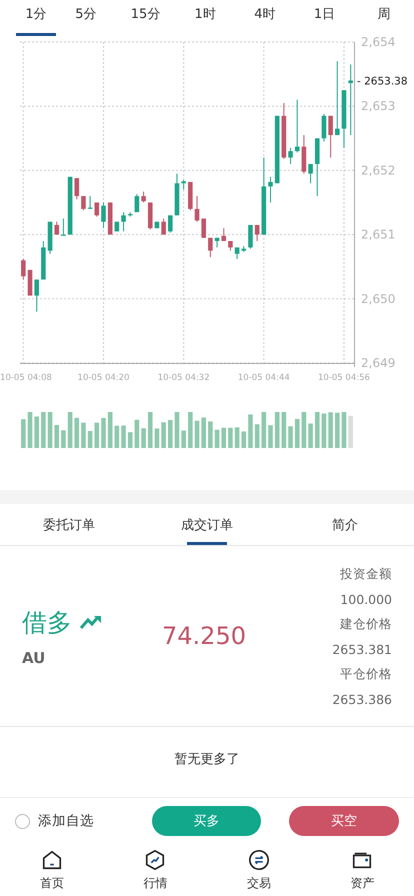 The image size is (414, 896). What do you see at coordinates (47, 622) in the screenshot?
I see `direction-label: 借多` at bounding box center [47, 622].